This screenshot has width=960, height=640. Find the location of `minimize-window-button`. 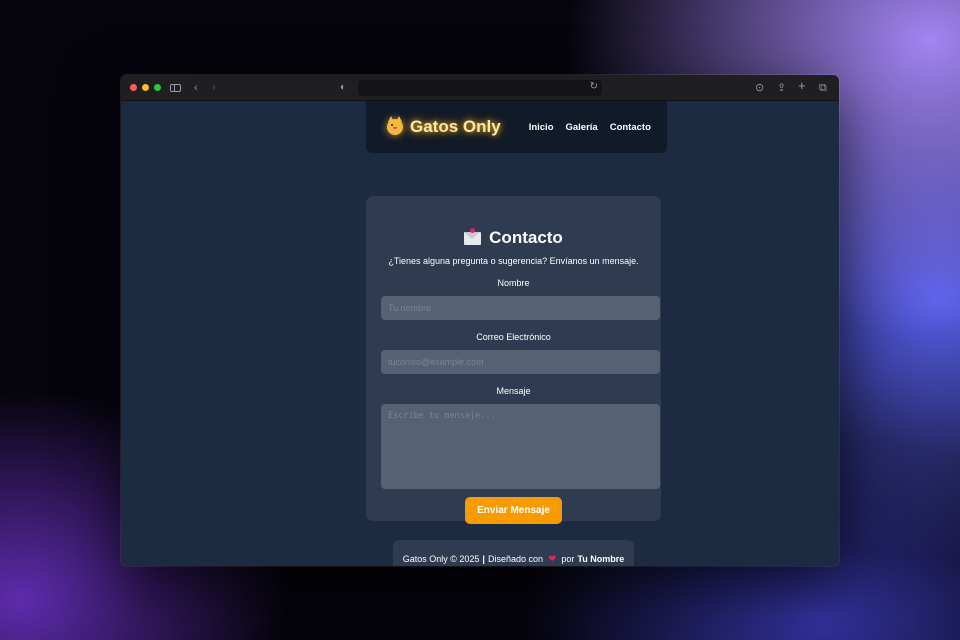

minimize-window-button is located at coordinates (145, 87).